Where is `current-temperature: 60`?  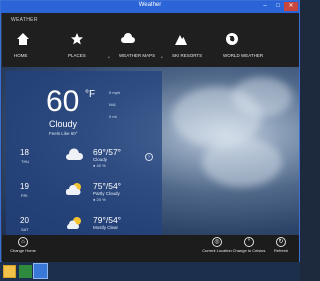 current-temperature: 60 is located at coordinates (63, 101).